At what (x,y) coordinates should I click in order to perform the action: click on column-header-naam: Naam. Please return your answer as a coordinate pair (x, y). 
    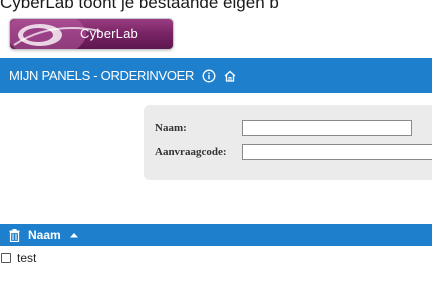
    Looking at the image, I should click on (44, 235).